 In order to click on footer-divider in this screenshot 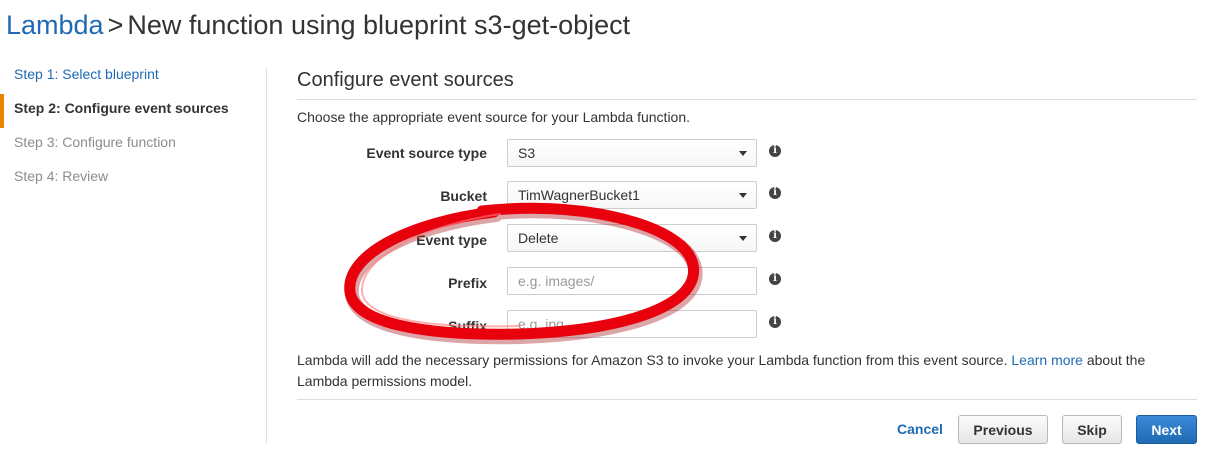, I will do `click(747, 399)`.